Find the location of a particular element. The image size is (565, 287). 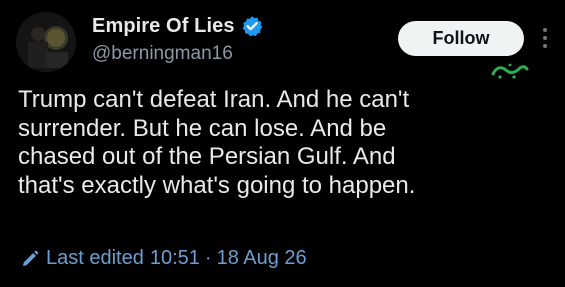

author-info: Empire Of Lies @berningman16 is located at coordinates (177, 38).